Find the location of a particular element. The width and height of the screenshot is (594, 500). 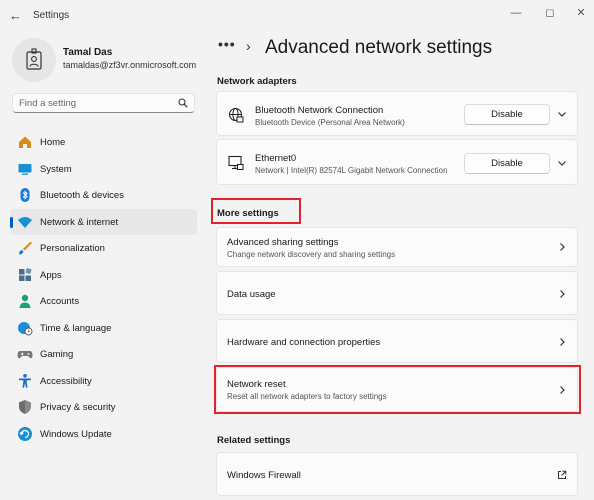

search-icon is located at coordinates (183, 103).